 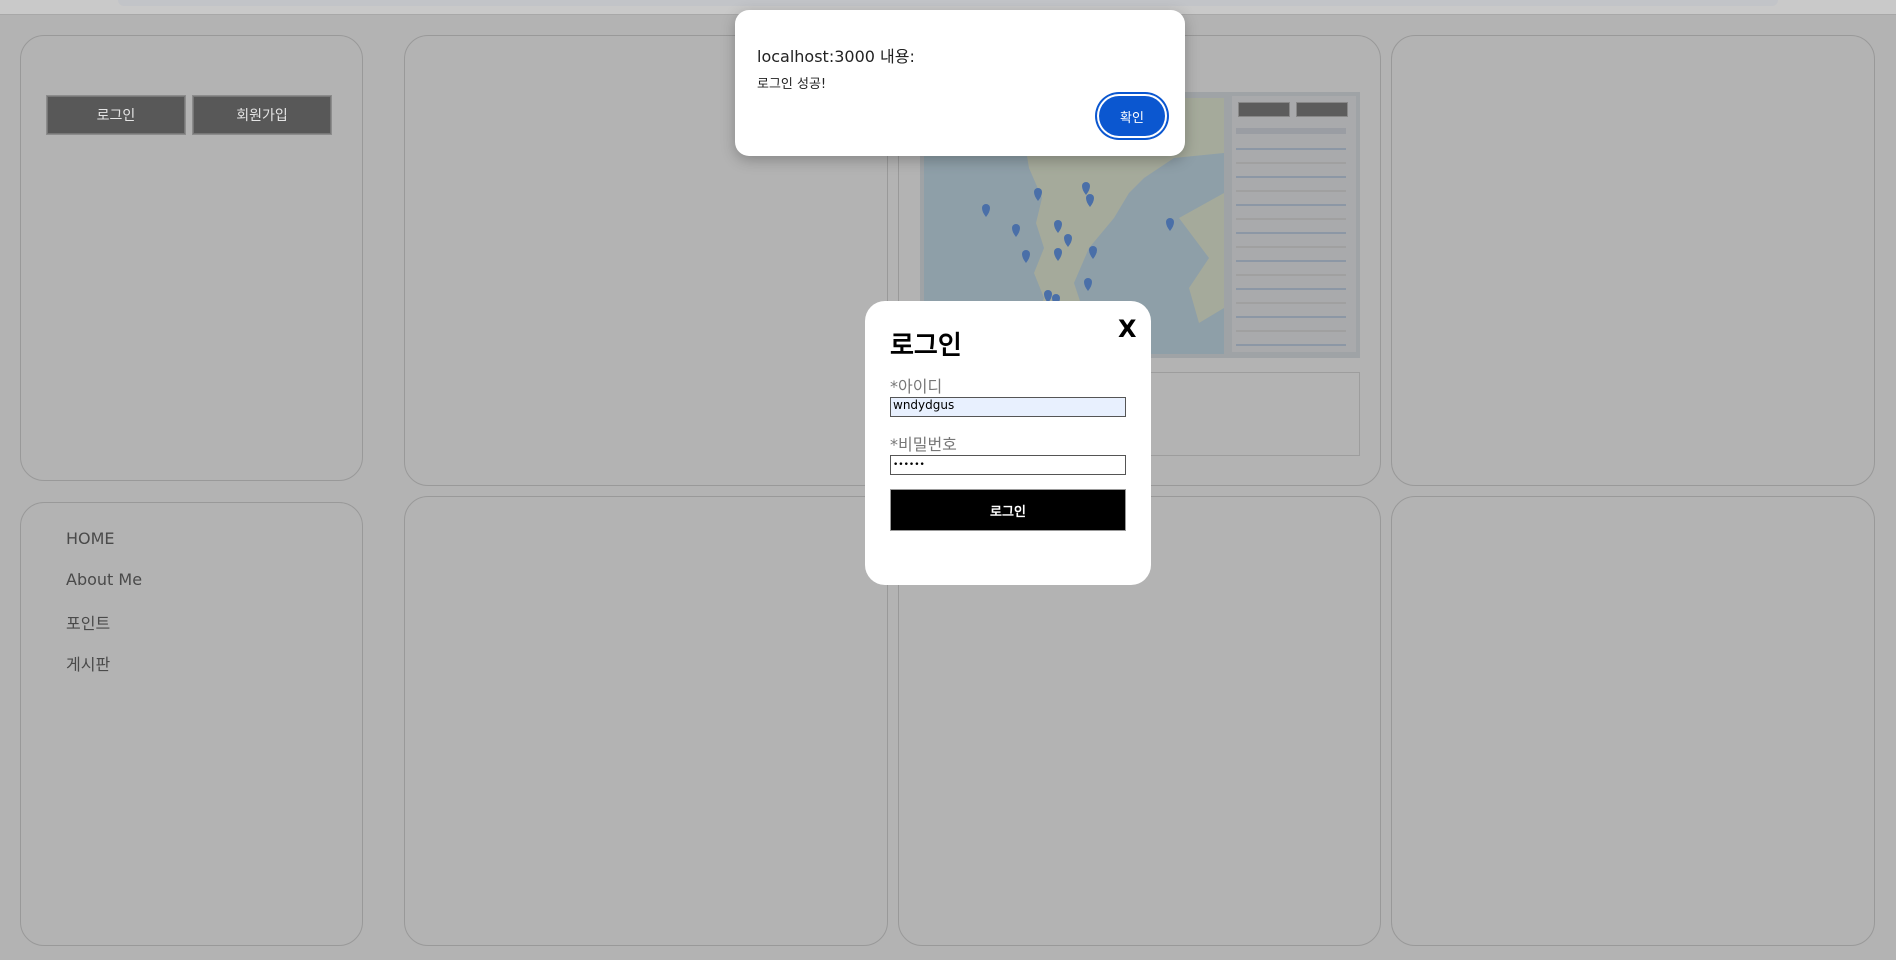 I want to click on alert-title: localhost:3000 내용:, so click(x=836, y=56).